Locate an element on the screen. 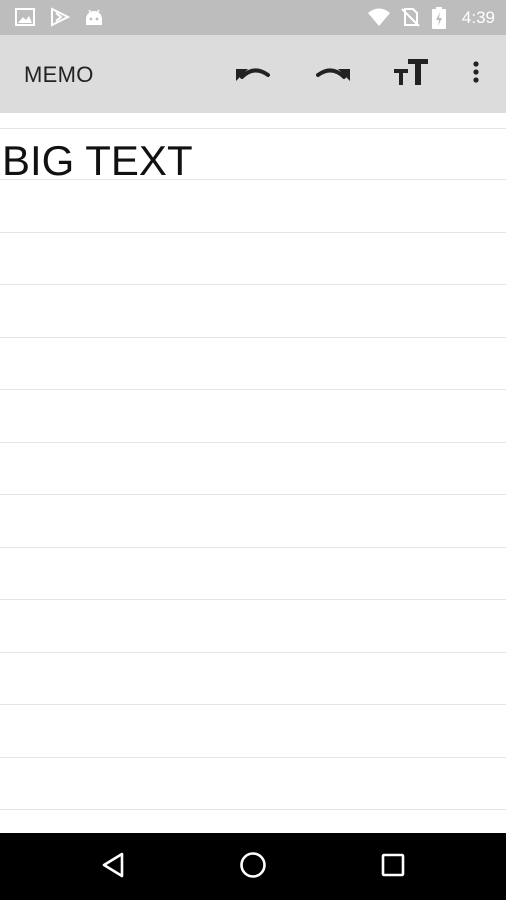 This screenshot has height=900, width=506. home-icon is located at coordinates (253, 867).